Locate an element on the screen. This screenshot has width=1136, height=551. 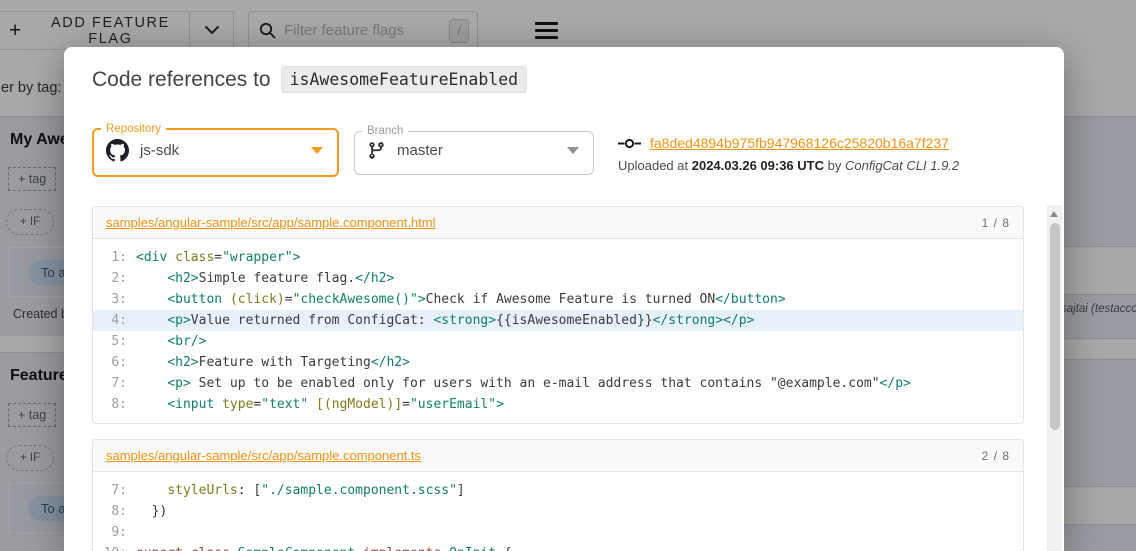
line-number: 2: is located at coordinates (119, 278).